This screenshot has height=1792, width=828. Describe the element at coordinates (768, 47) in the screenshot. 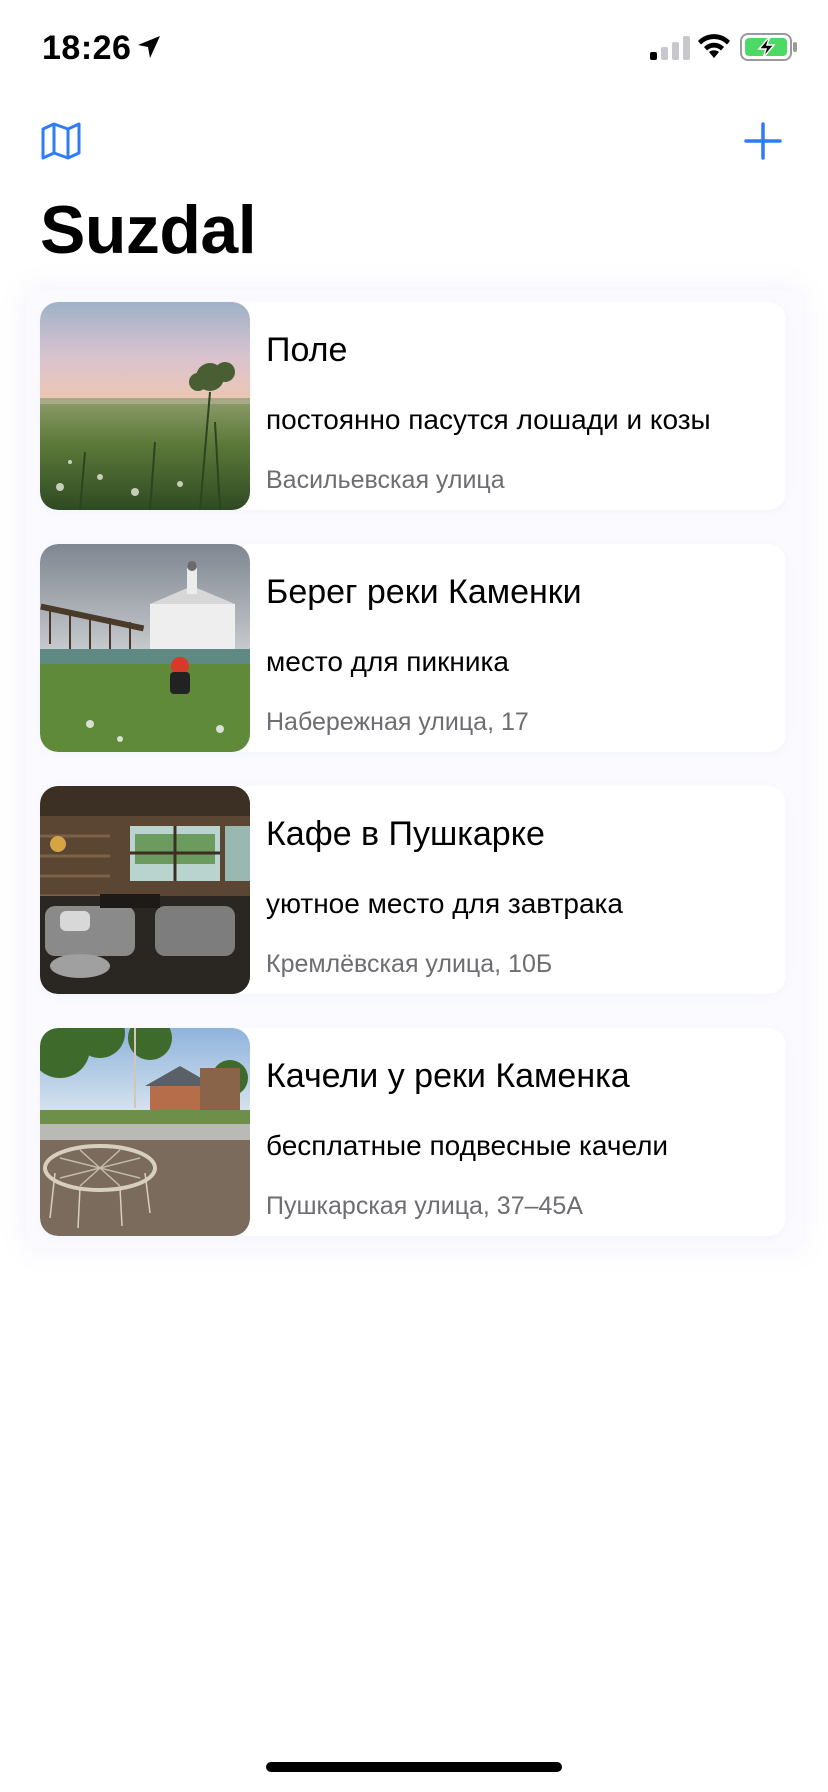

I see `battery-charging-icon` at that location.